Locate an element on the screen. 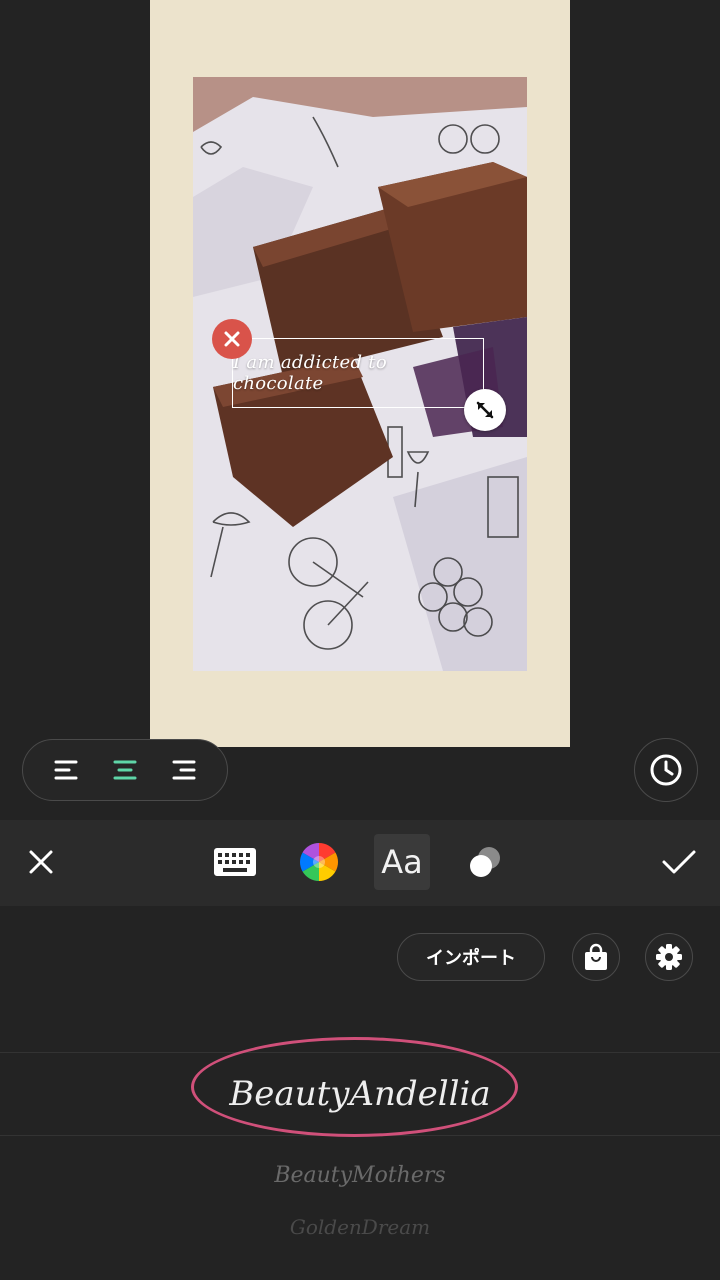 The image size is (720, 1280). keyboard-icon is located at coordinates (235, 862).